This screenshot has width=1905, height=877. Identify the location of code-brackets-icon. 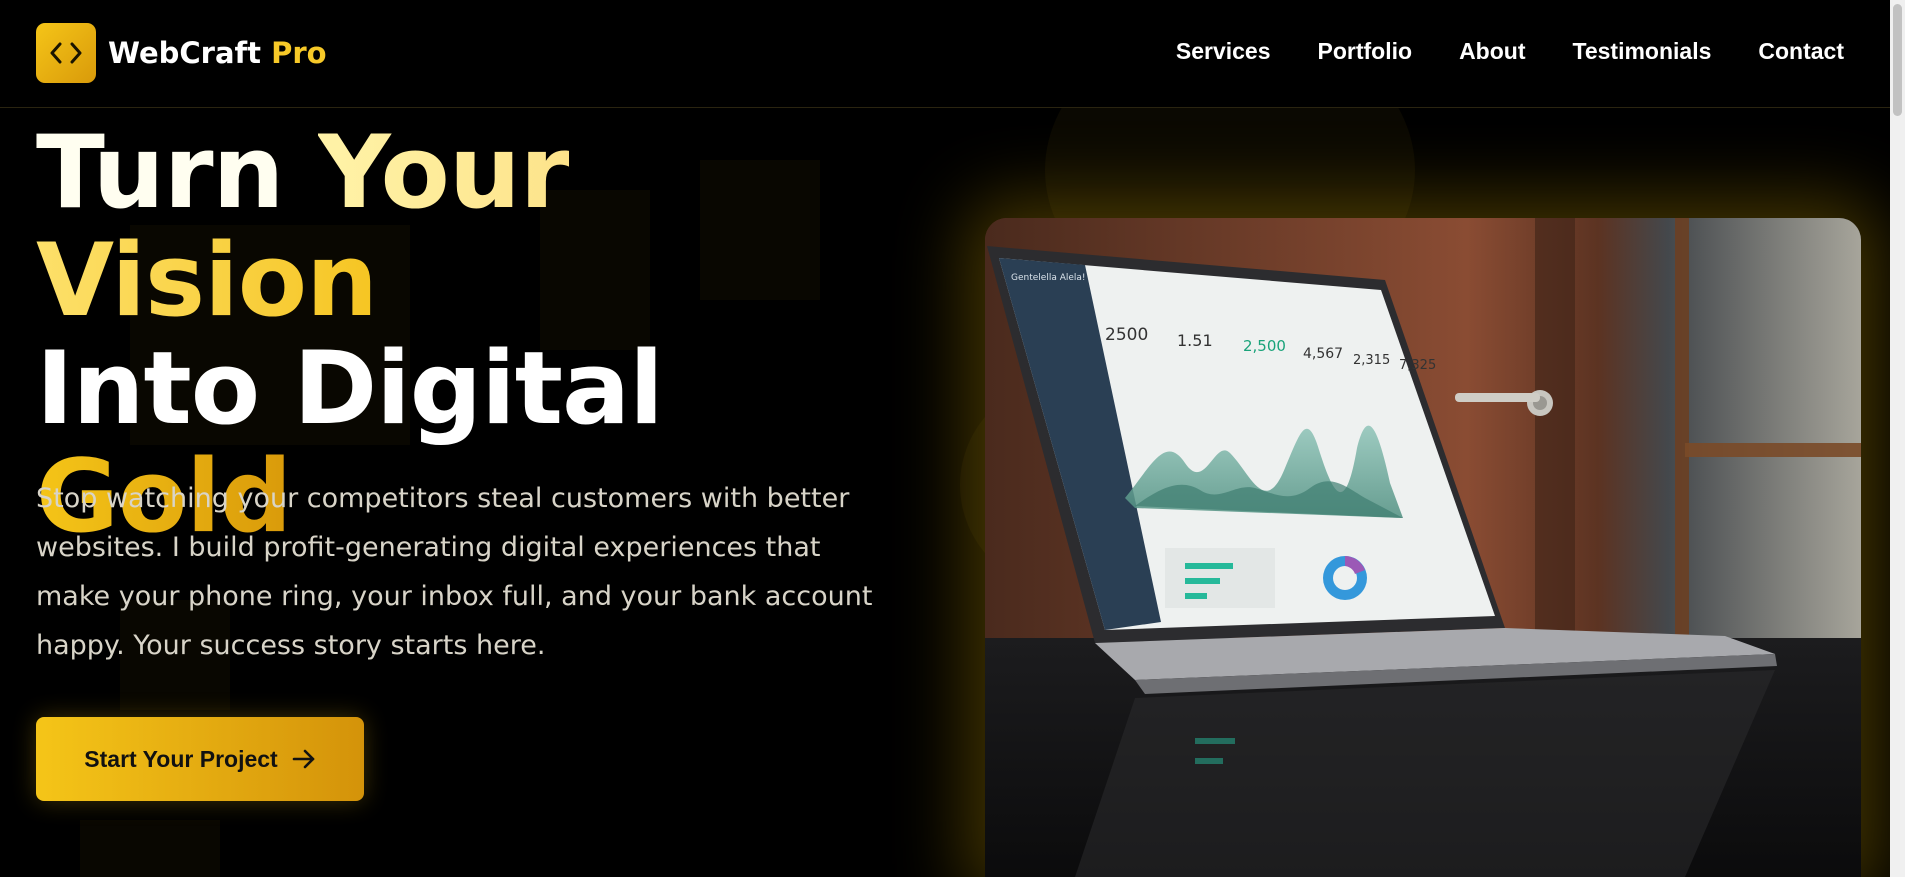
(66, 53).